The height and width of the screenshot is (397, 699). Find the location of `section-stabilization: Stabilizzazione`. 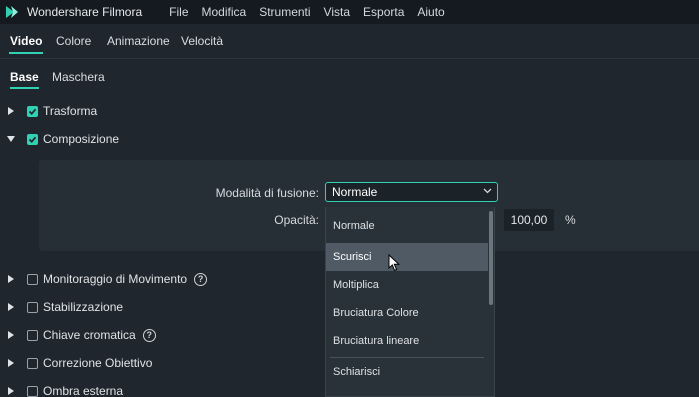

section-stabilization: Stabilizzazione is located at coordinates (61, 307).